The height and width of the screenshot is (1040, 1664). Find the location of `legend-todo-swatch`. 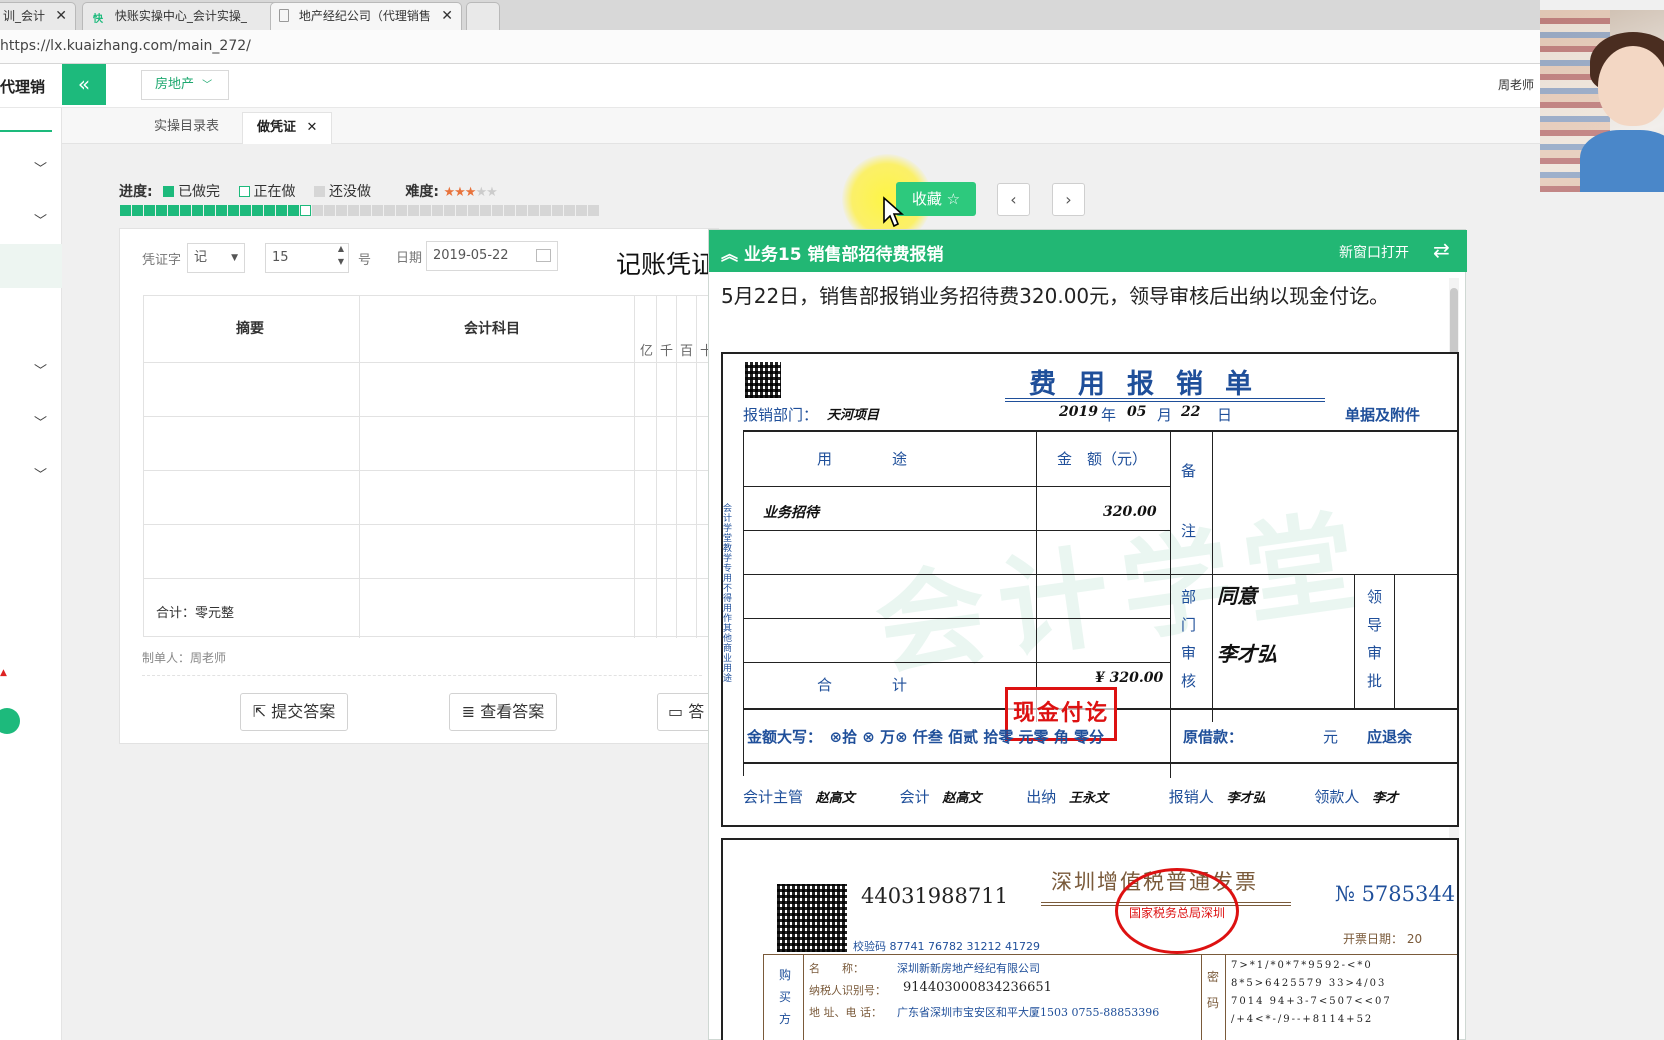

legend-todo-swatch is located at coordinates (319, 191).